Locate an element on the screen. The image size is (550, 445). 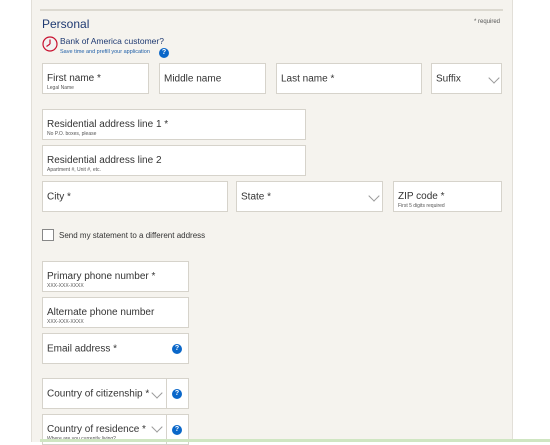
alternate-phone-field: Alternate phone number XXX-XXX-XXXX is located at coordinates (115, 312).